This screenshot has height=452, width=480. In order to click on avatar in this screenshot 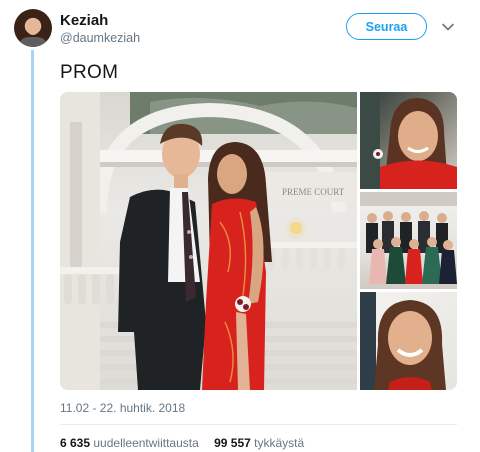, I will do `click(33, 28)`.